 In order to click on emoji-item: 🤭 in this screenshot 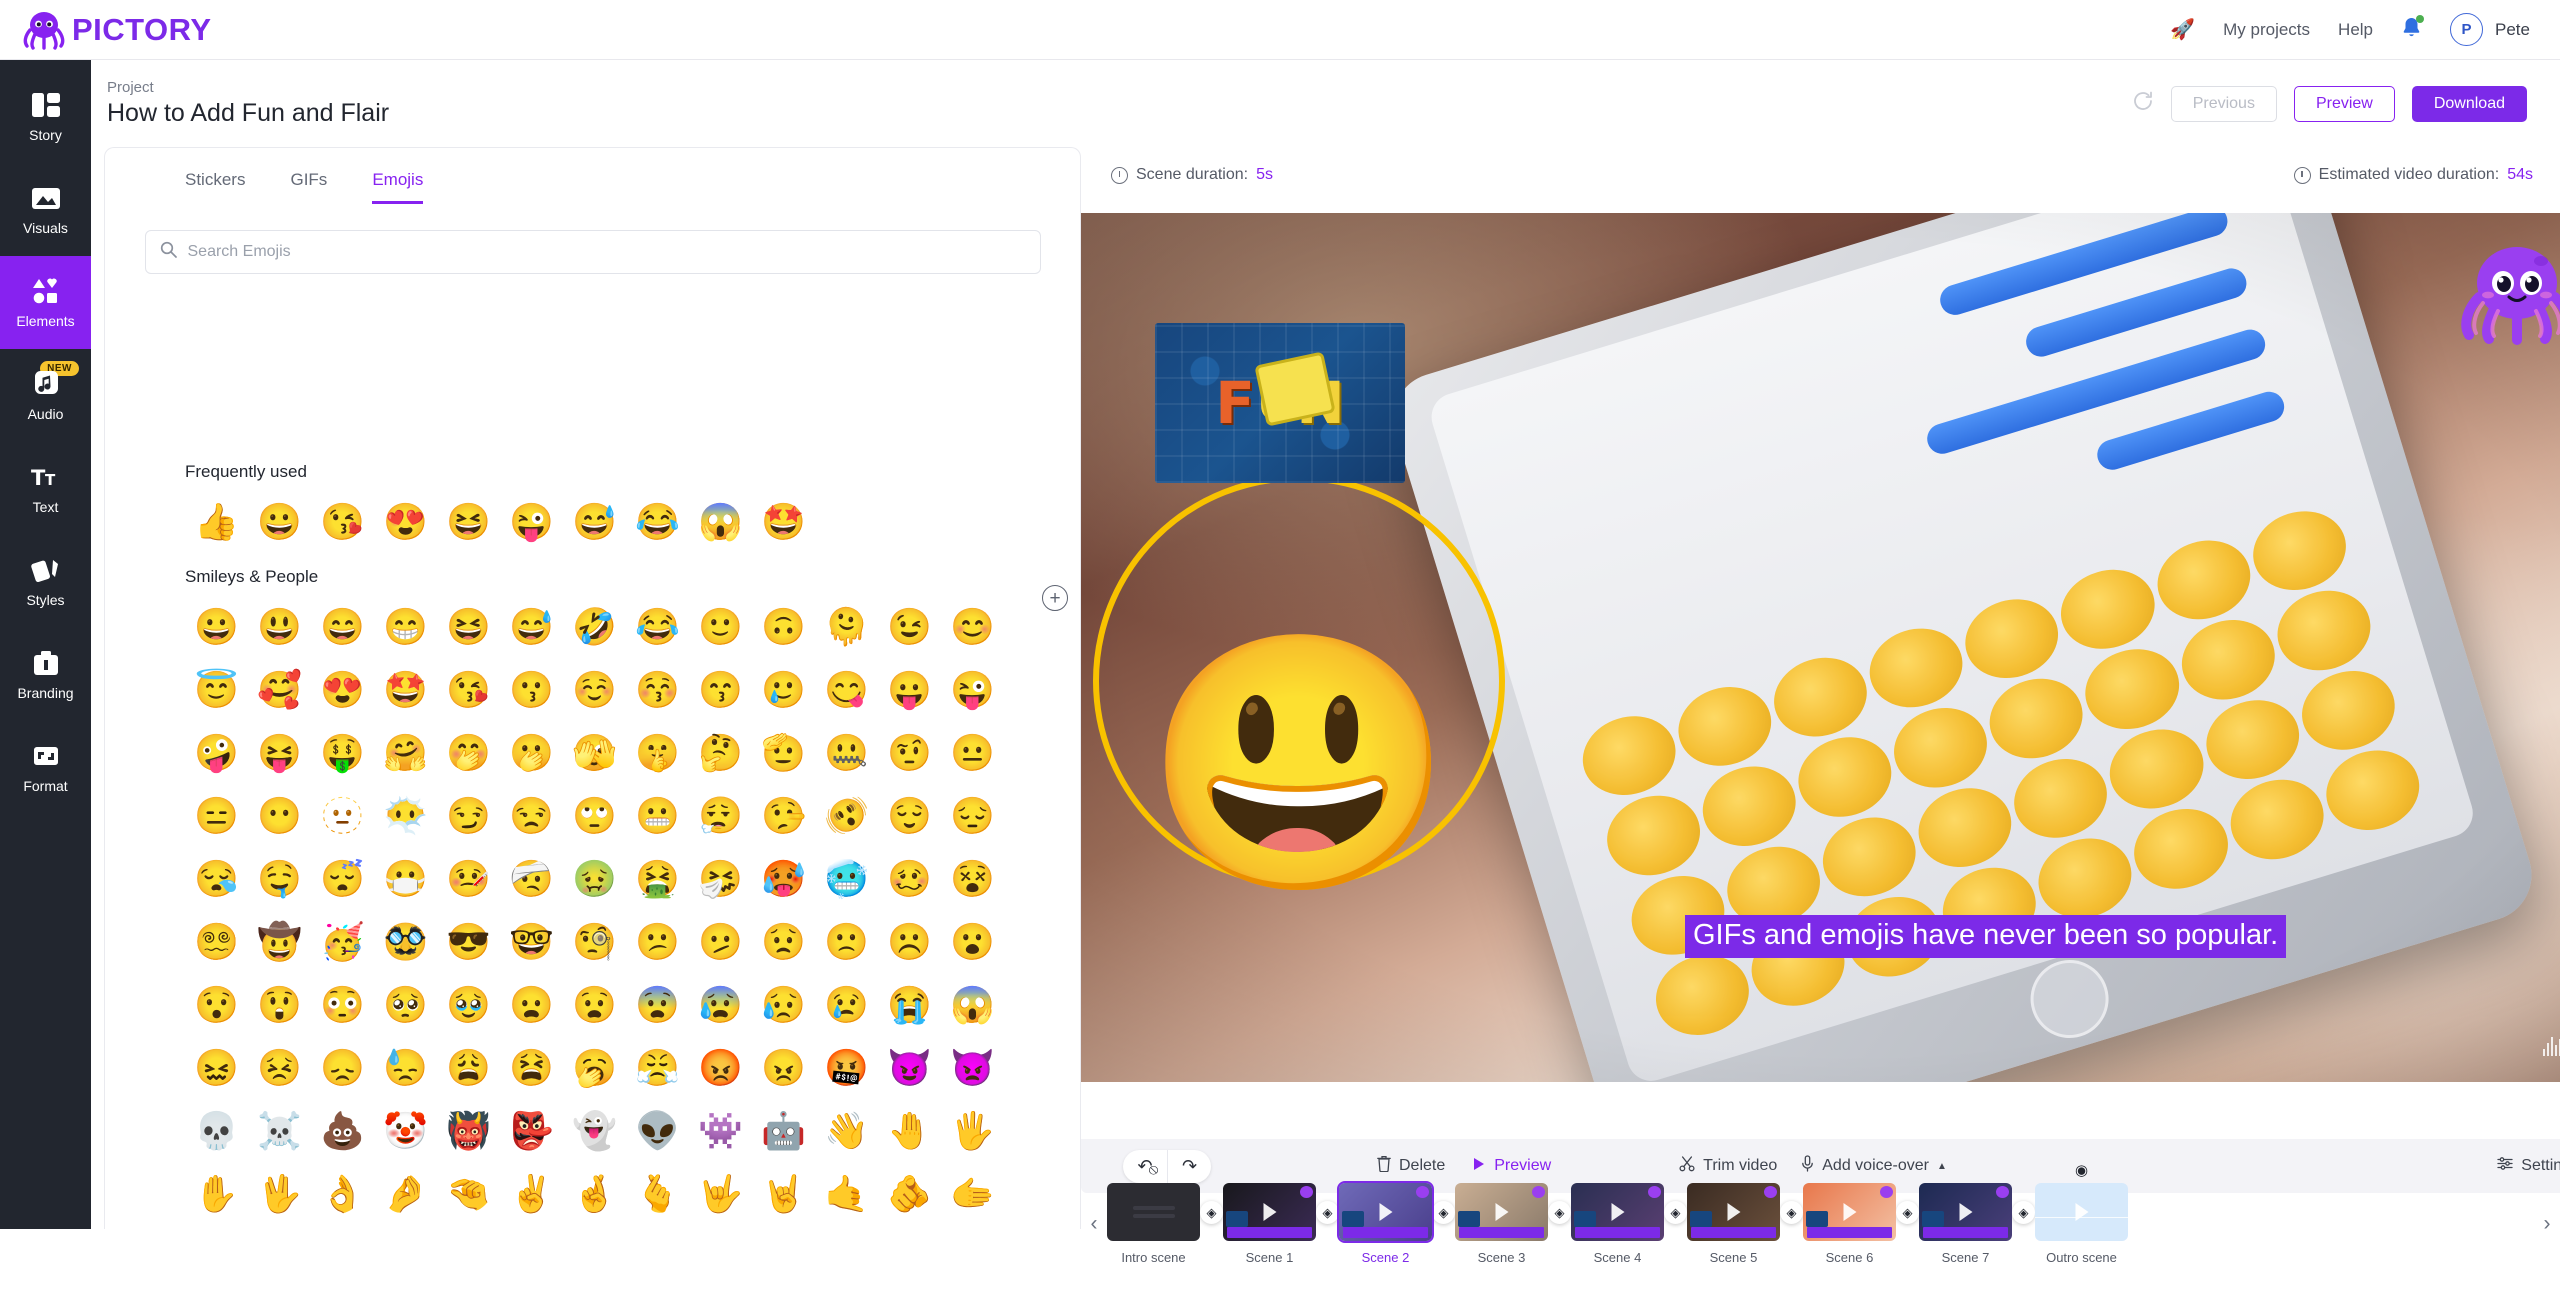, I will do `click(468, 752)`.